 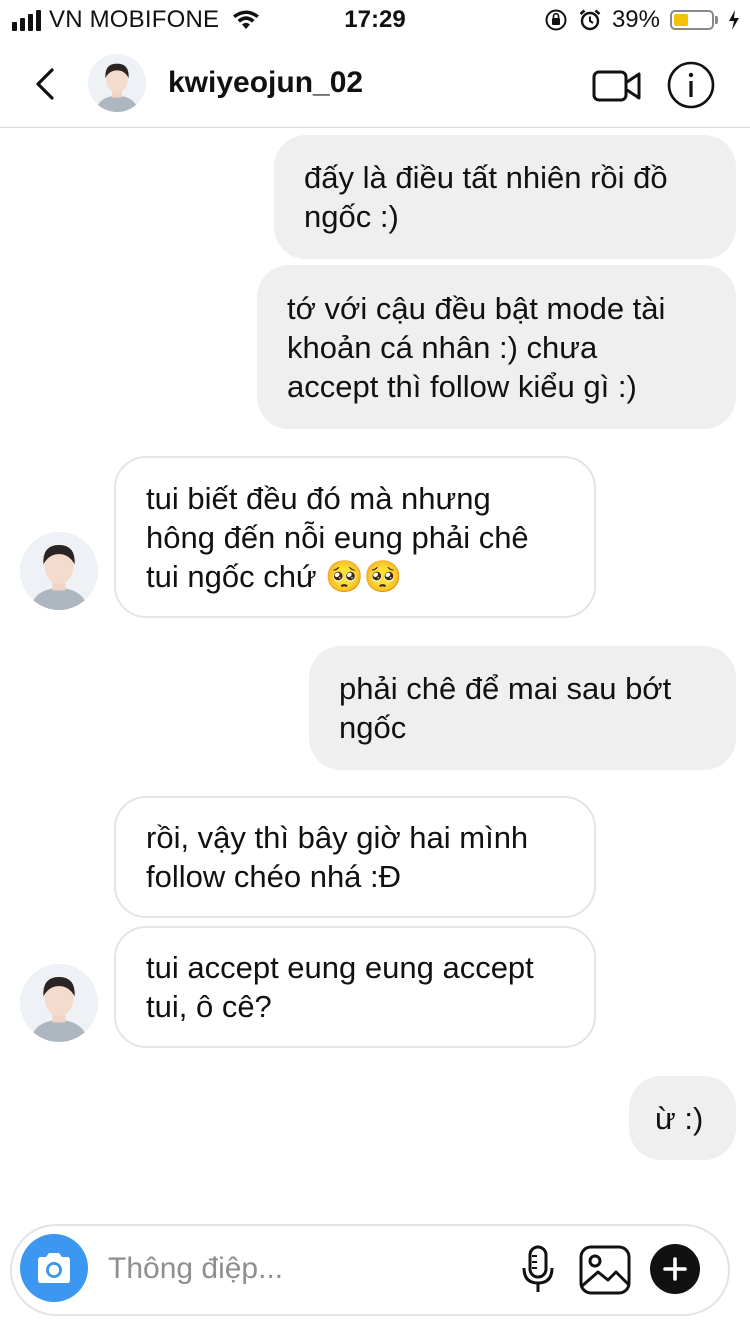 I want to click on back-arrow-icon, so click(x=46, y=84).